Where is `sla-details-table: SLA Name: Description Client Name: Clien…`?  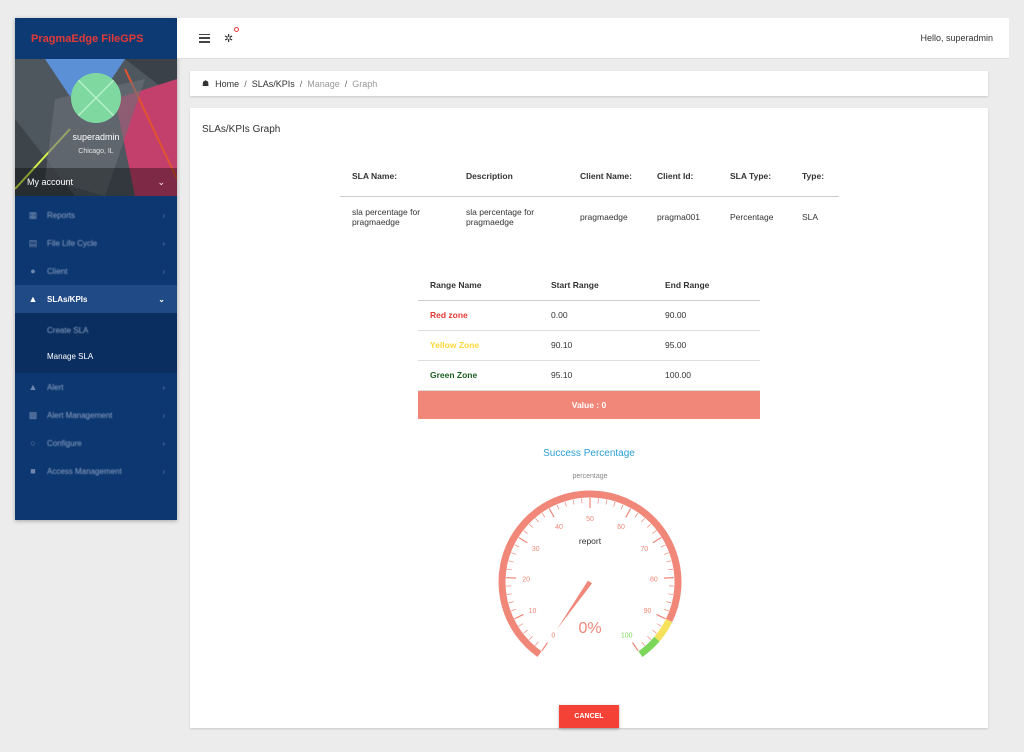 sla-details-table: SLA Name: Description Client Name: Clien… is located at coordinates (589, 197).